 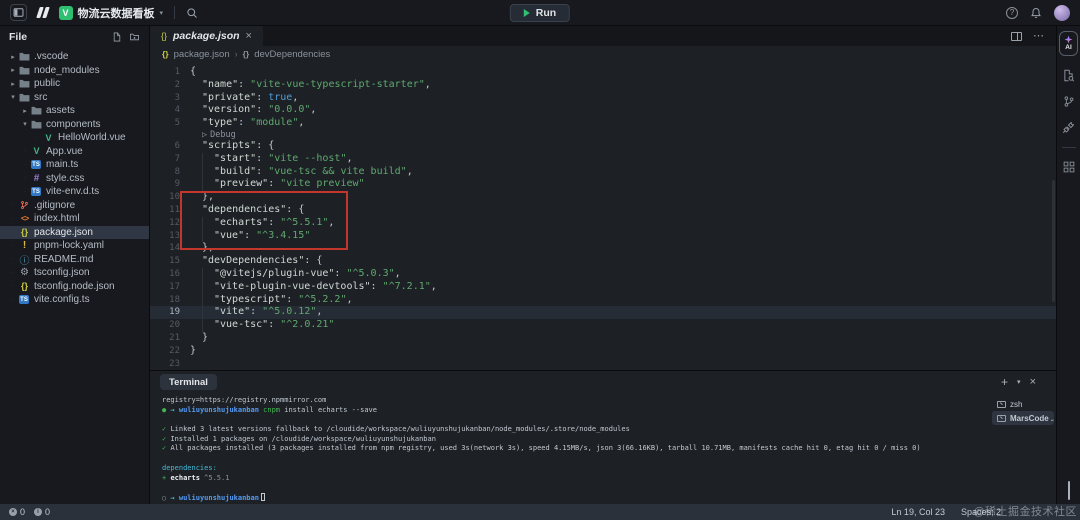 What do you see at coordinates (603, 72) in the screenshot?
I see `code-line-1: 1{` at bounding box center [603, 72].